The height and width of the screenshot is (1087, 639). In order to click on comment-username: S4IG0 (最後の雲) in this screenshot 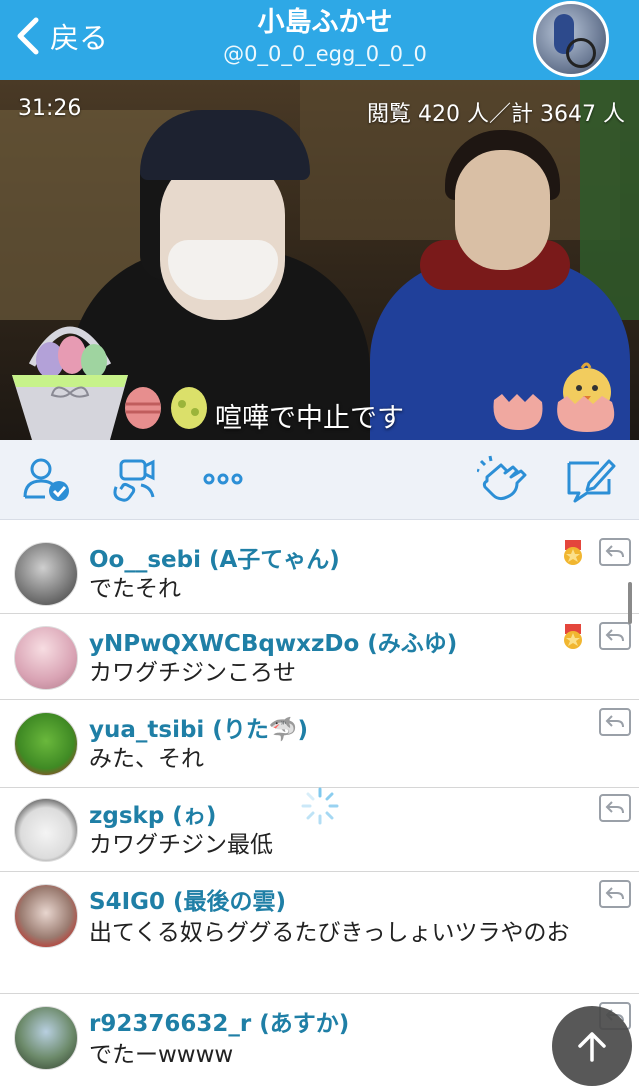, I will do `click(187, 899)`.